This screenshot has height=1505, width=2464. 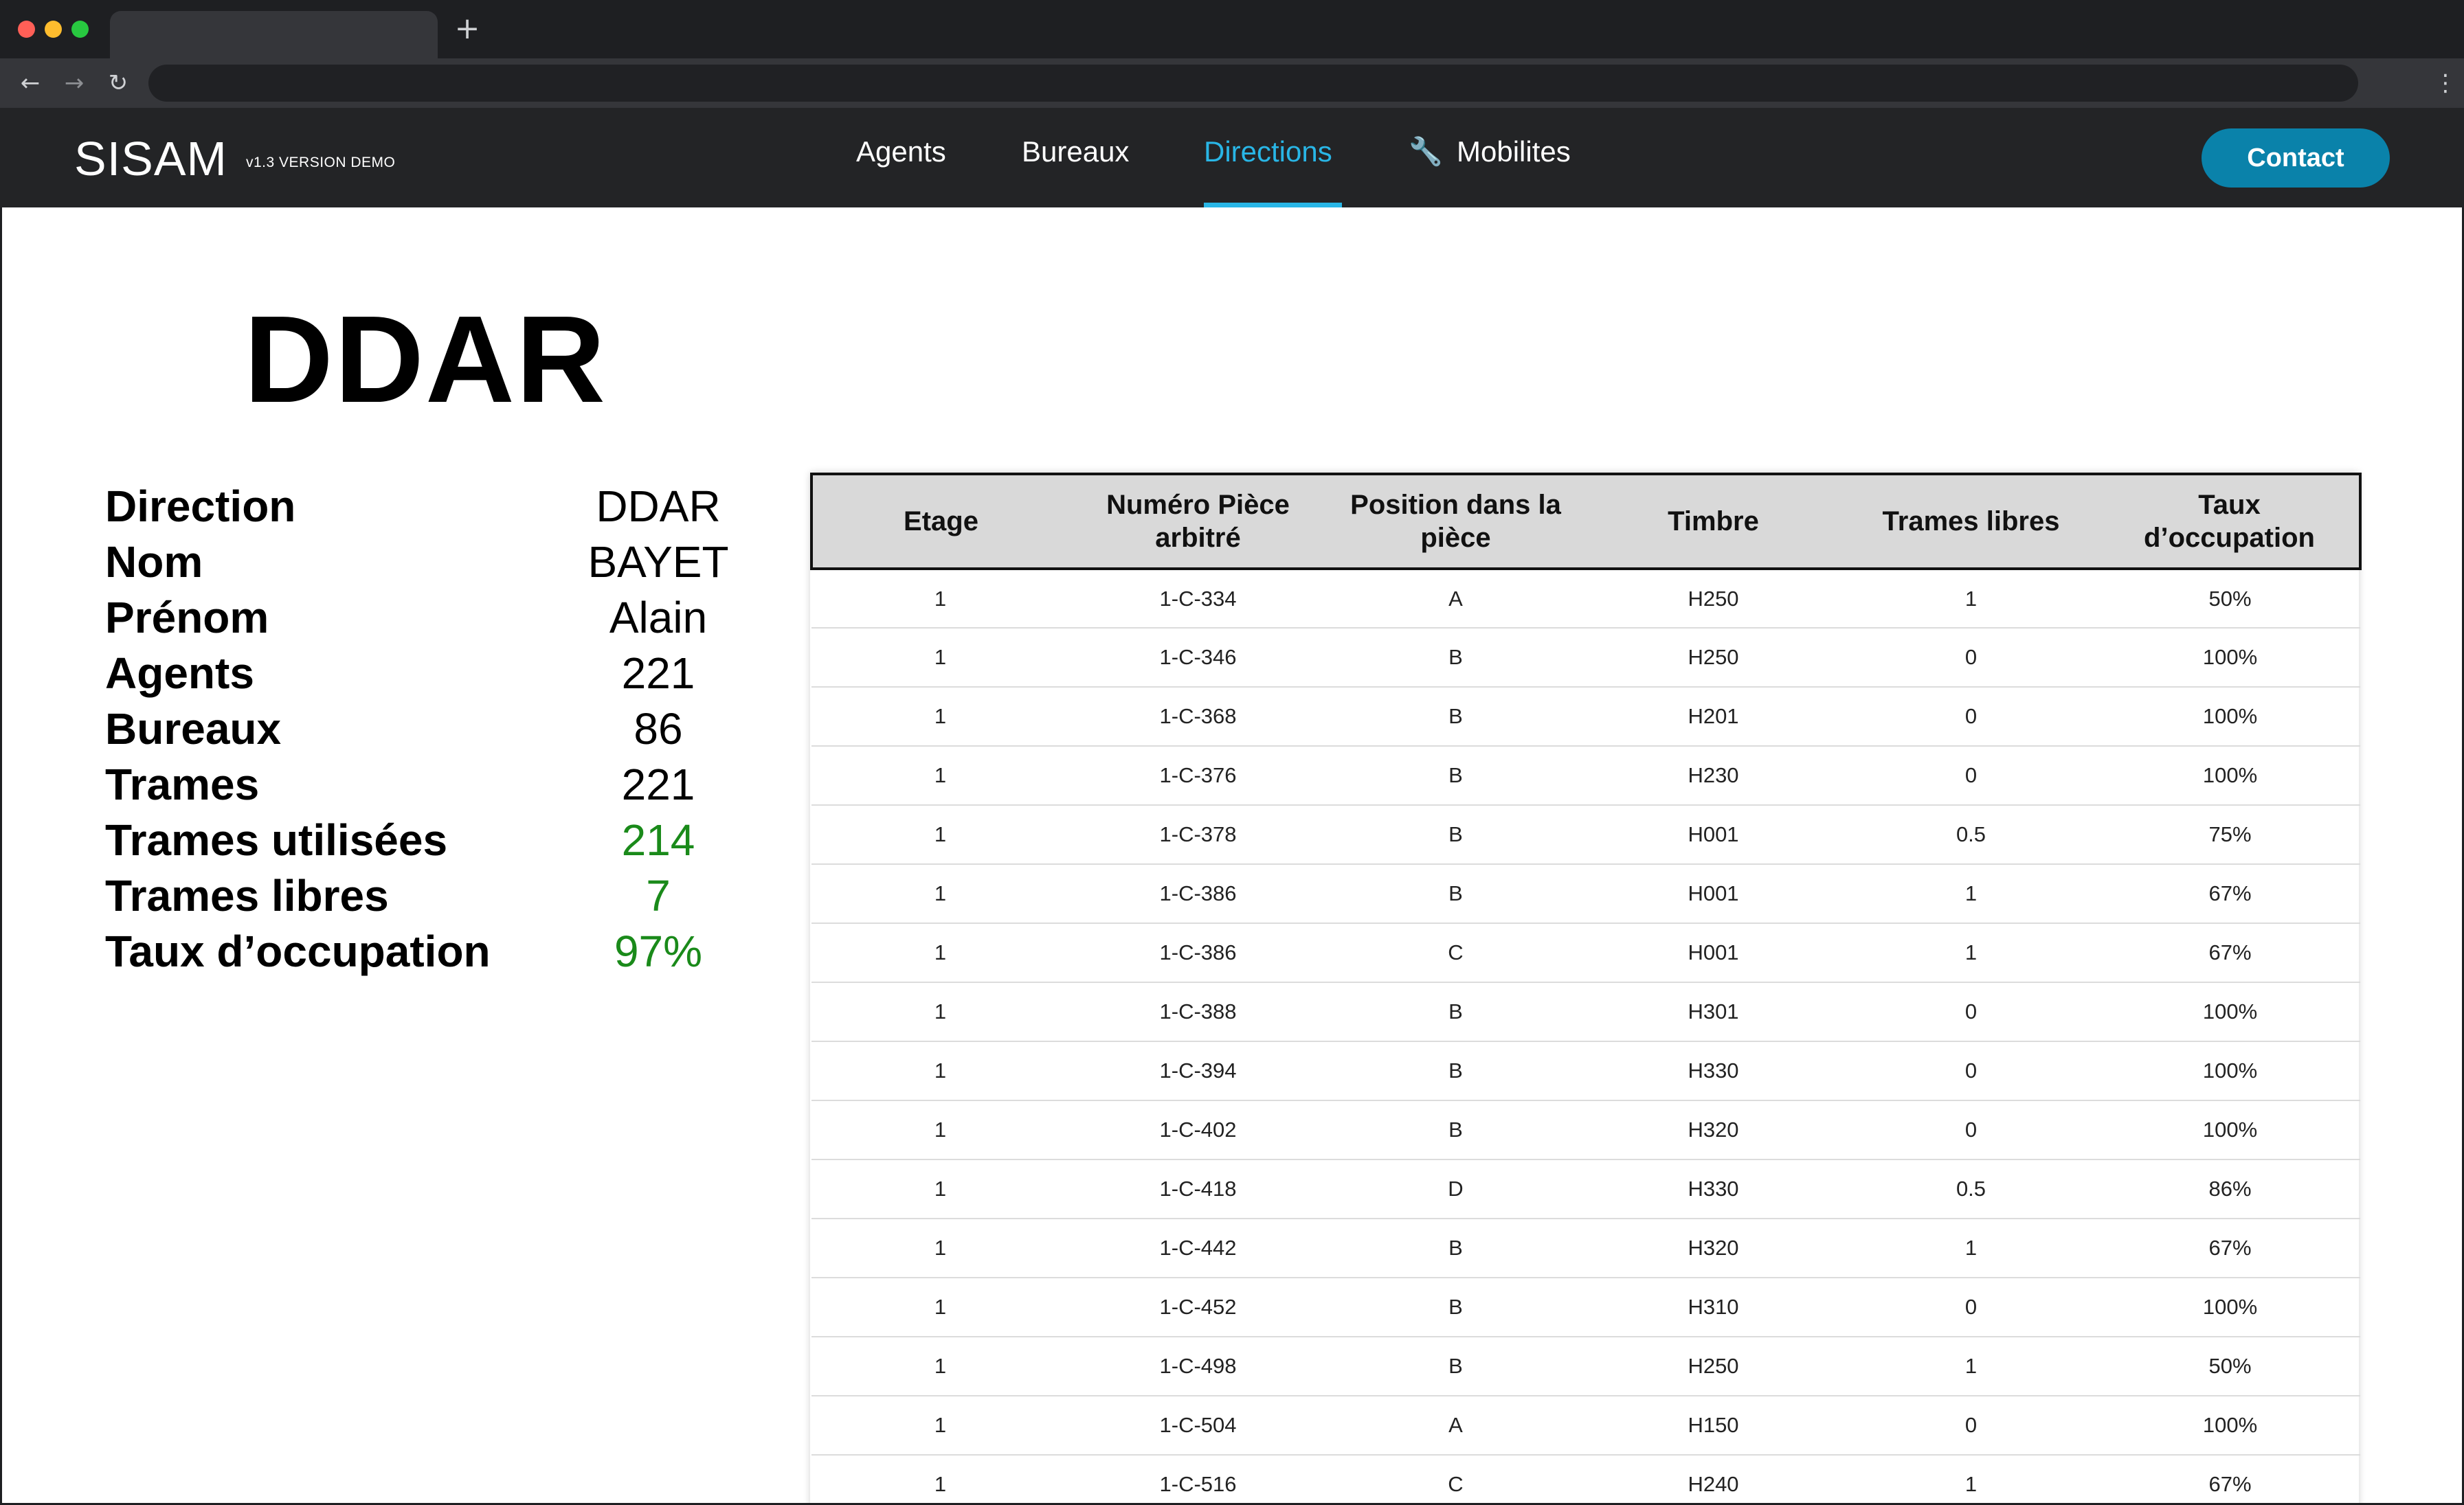 I want to click on table-cell: 1-C-334, so click(x=1198, y=599).